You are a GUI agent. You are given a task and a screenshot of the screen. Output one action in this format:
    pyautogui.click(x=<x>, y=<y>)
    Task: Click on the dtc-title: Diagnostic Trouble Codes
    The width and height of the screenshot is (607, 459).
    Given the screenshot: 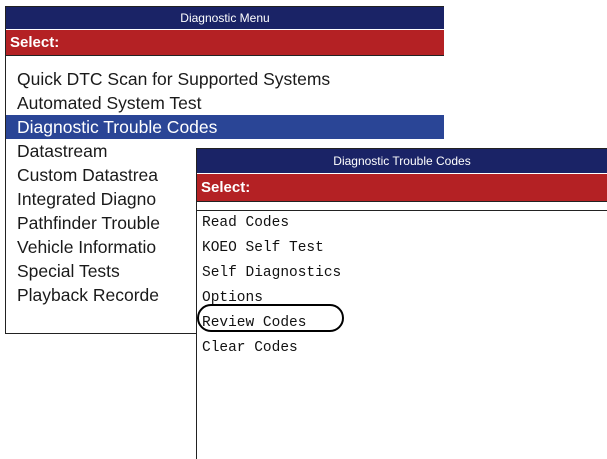 What is the action you would take?
    pyautogui.click(x=402, y=161)
    